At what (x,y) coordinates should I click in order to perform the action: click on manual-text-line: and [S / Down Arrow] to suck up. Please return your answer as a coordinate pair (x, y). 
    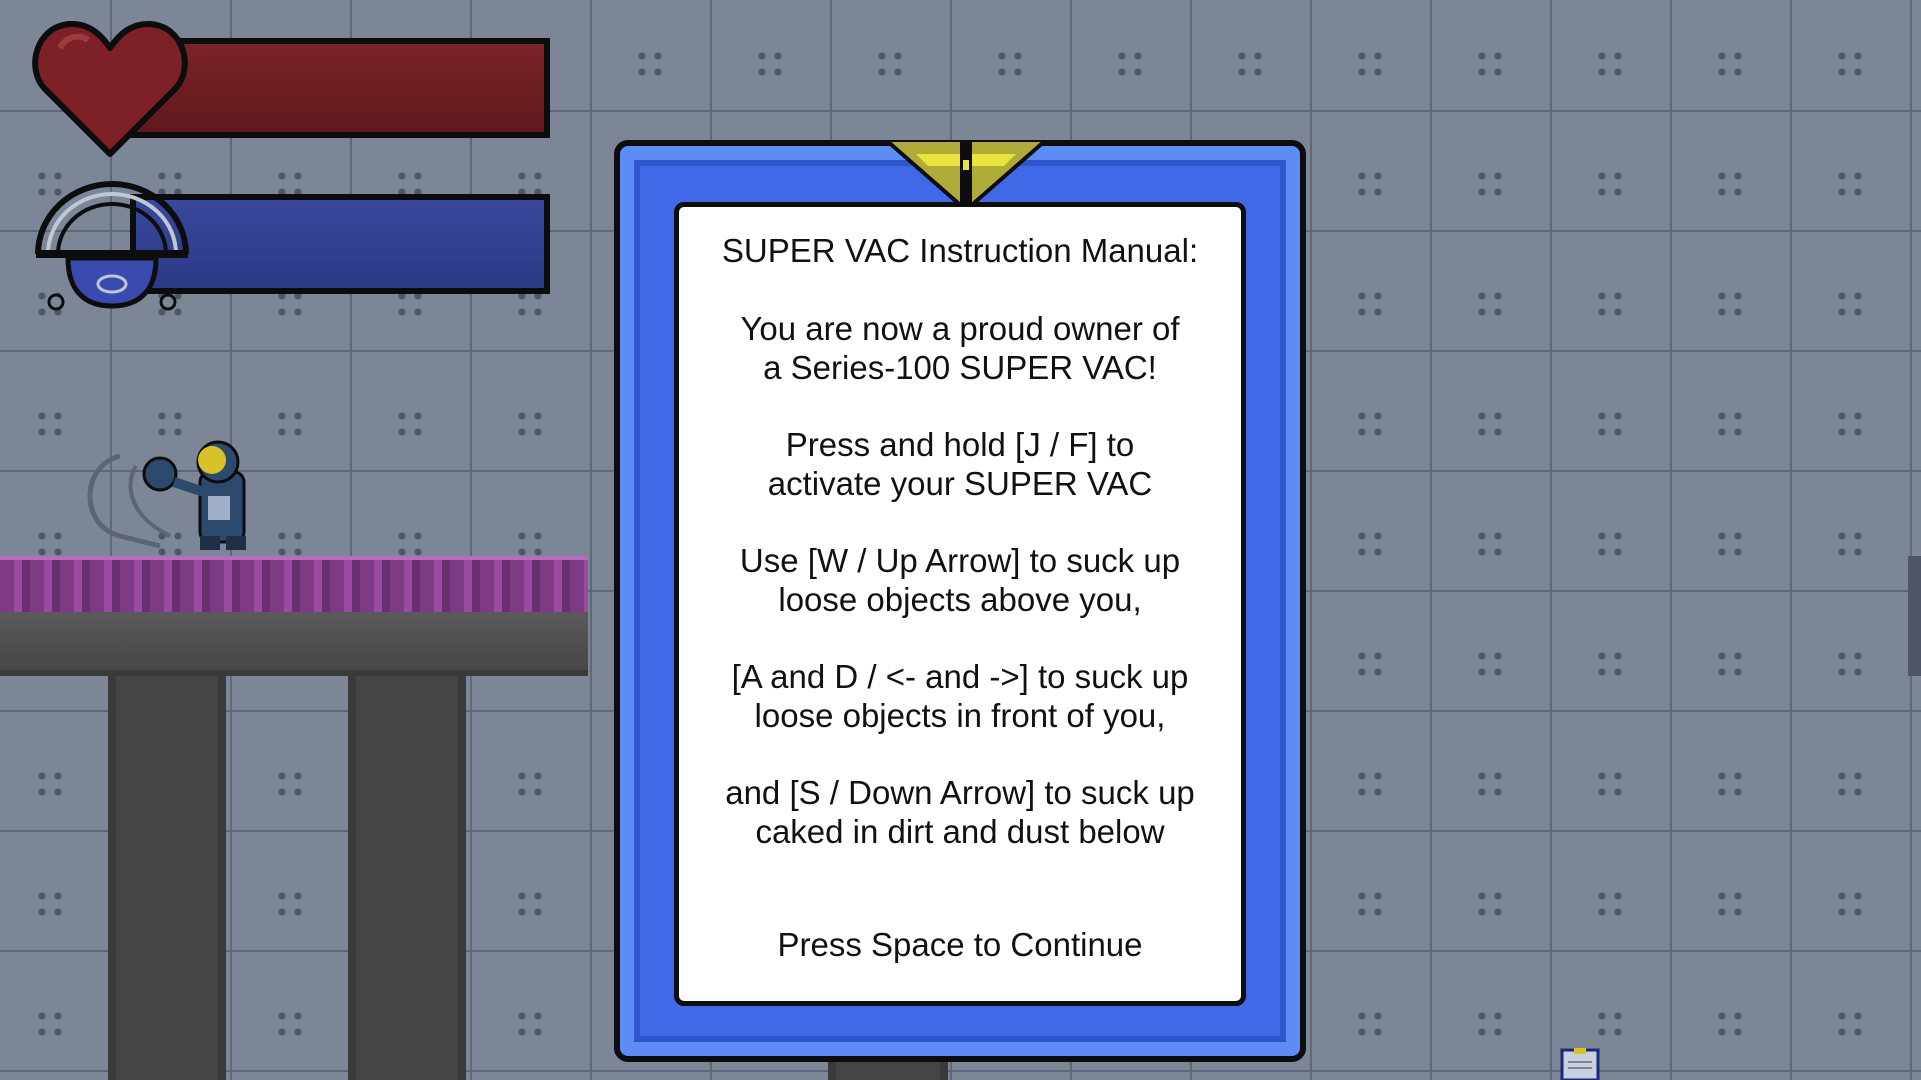
    Looking at the image, I should click on (960, 792).